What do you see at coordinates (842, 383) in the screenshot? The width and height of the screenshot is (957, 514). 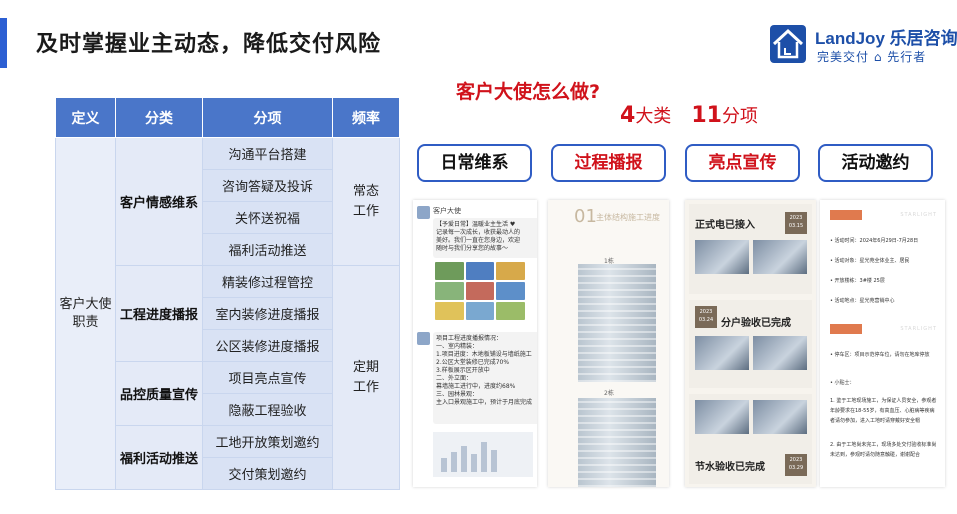 I see `invite-tip: • 小贴士：` at bounding box center [842, 383].